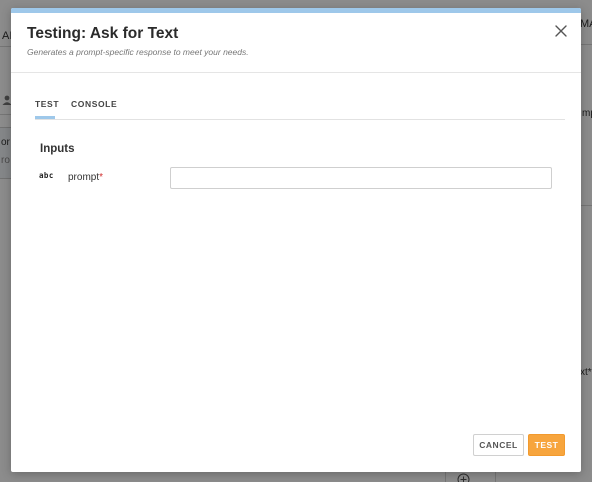 The image size is (592, 482). I want to click on prompt-label: prompt*, so click(85, 177).